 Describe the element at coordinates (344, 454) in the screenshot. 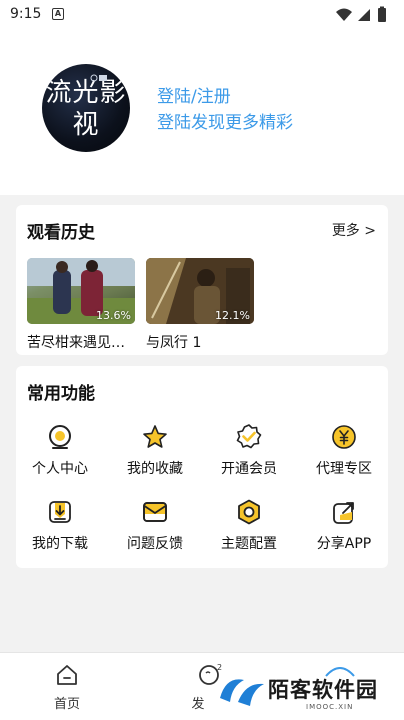

I see `function-agent-zone: 代理专区` at that location.